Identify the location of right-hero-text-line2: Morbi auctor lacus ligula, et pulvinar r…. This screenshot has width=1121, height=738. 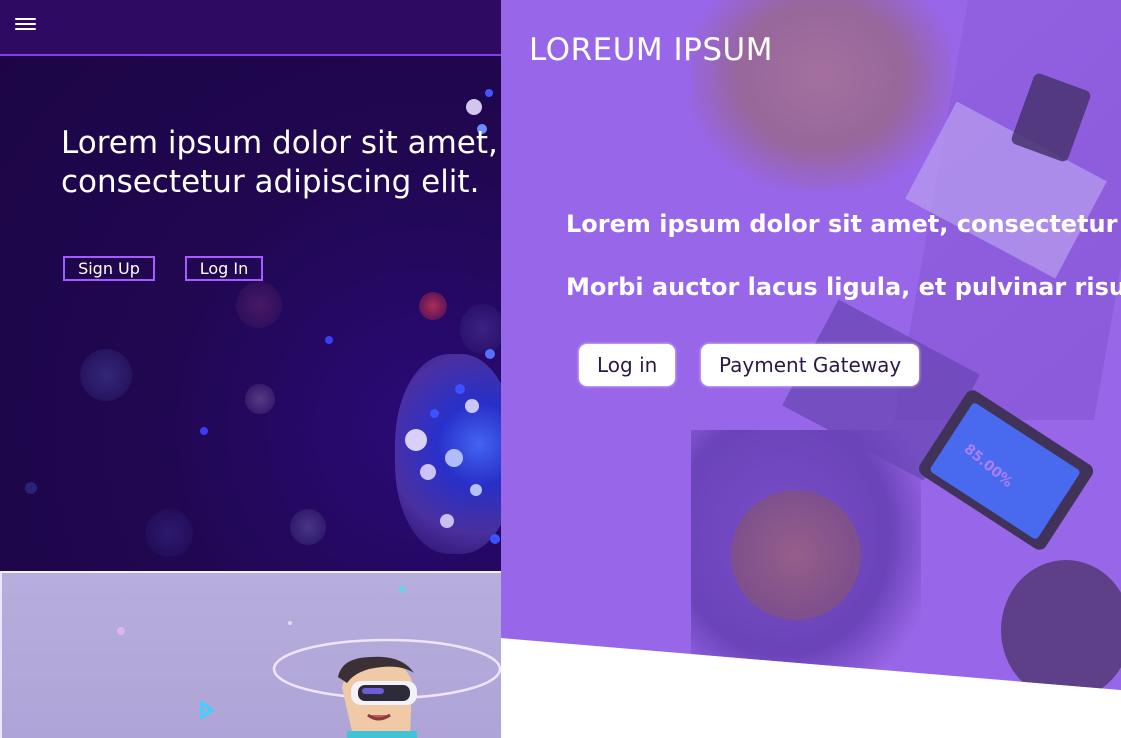
(843, 287).